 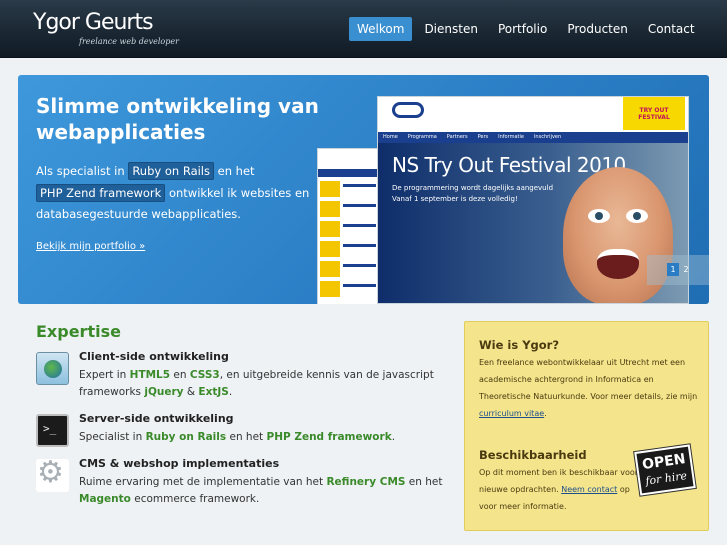 I want to click on slide-menu-item: Pers, so click(x=483, y=137).